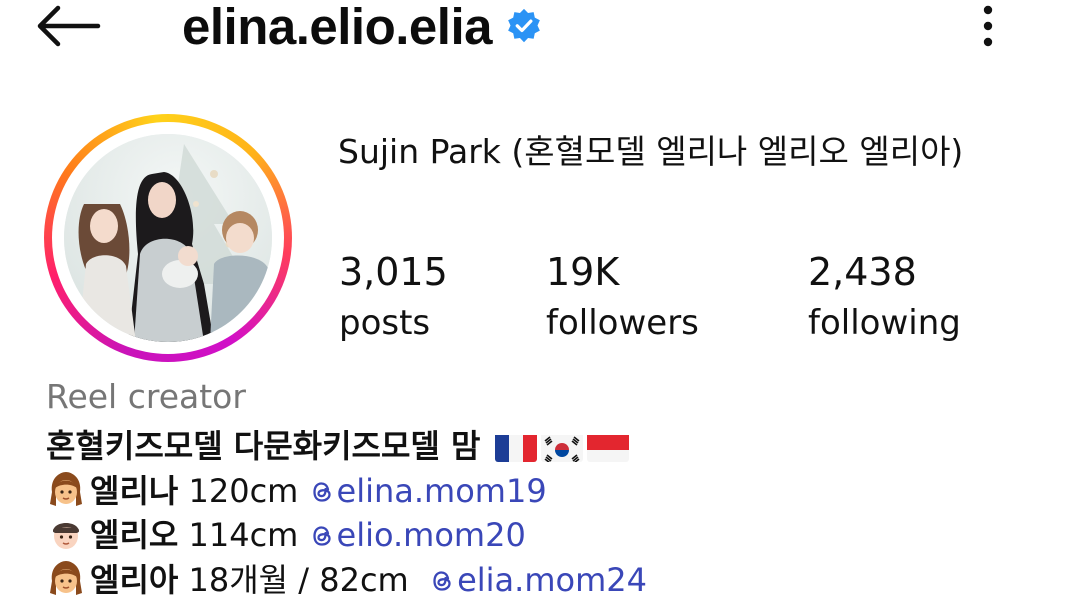  I want to click on bio-child-line: 엘리나 120cm elina.mom19, so click(546, 491).